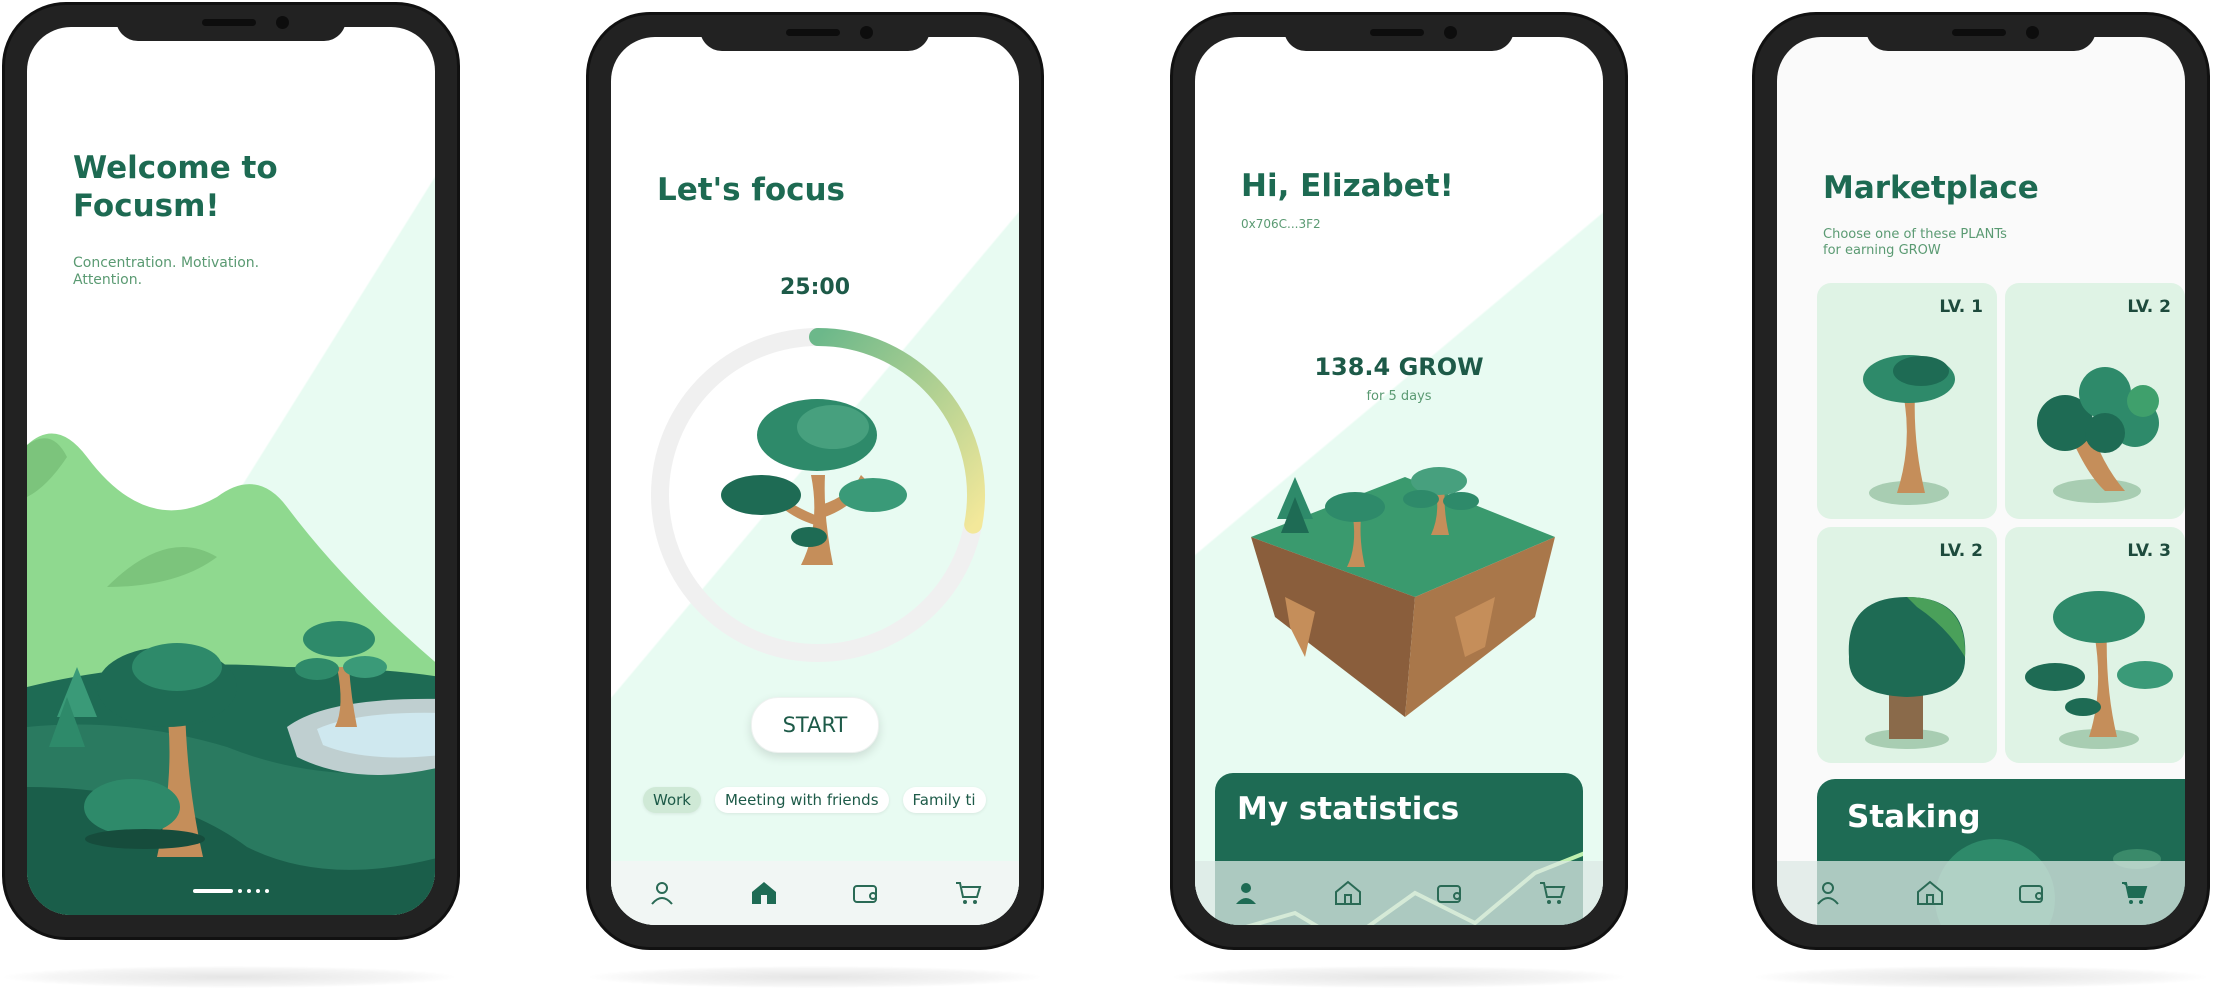 The image size is (2216, 992). Describe the element at coordinates (801, 800) in the screenshot. I see `chip-meeting: Meeting with friends` at that location.